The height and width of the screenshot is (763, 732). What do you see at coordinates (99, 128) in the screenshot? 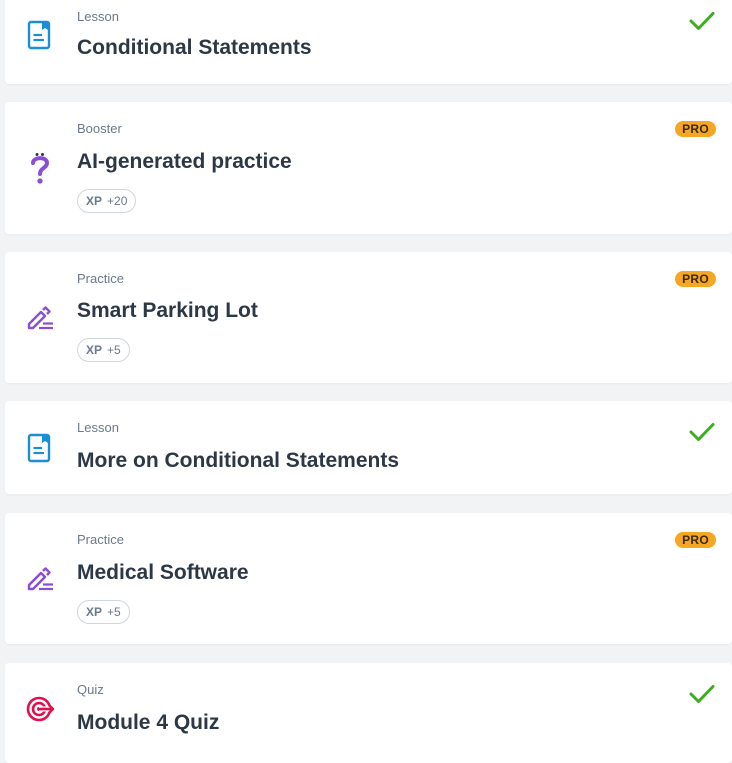
I see `item-kind-label: Booster` at bounding box center [99, 128].